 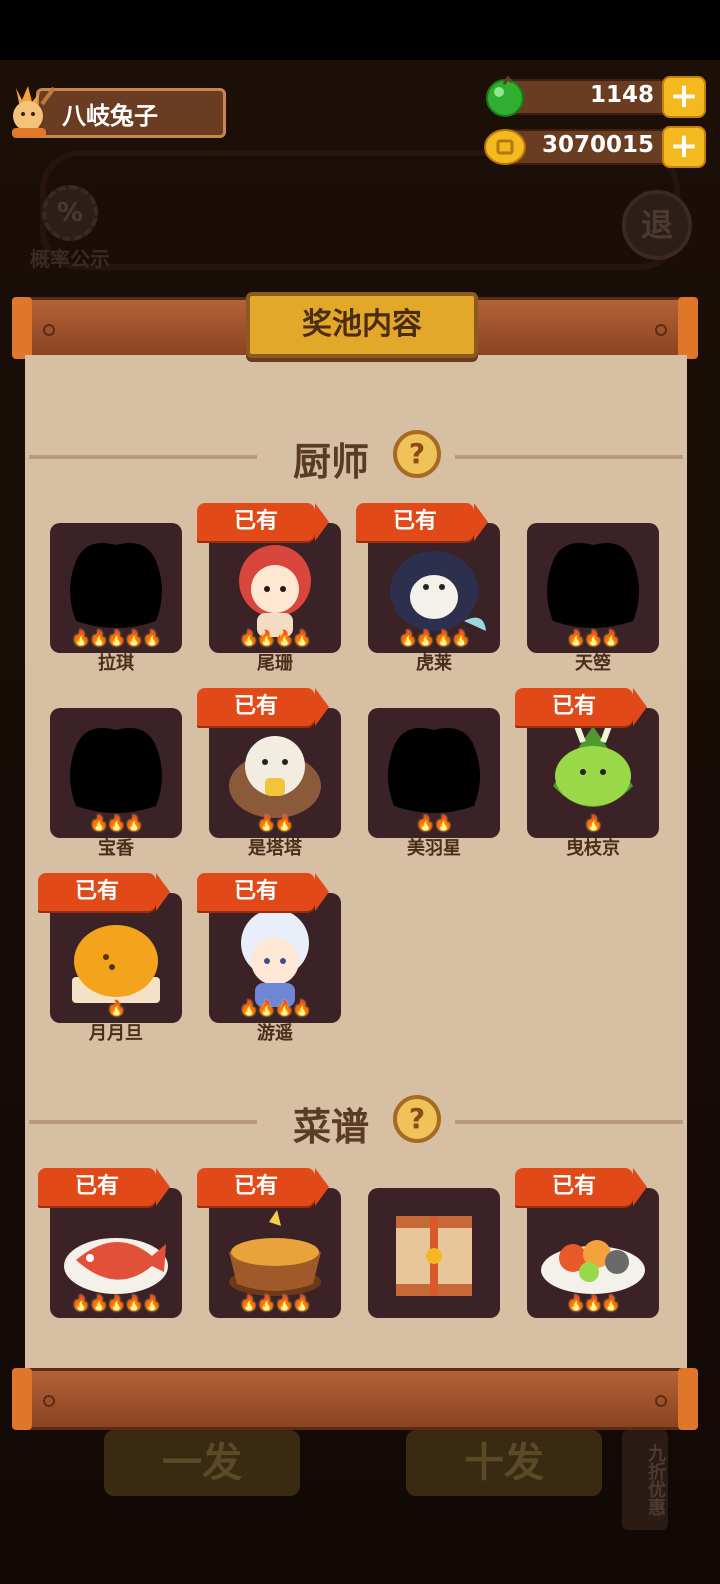 I want to click on jade-currency: 1148 +, so click(x=595, y=97).